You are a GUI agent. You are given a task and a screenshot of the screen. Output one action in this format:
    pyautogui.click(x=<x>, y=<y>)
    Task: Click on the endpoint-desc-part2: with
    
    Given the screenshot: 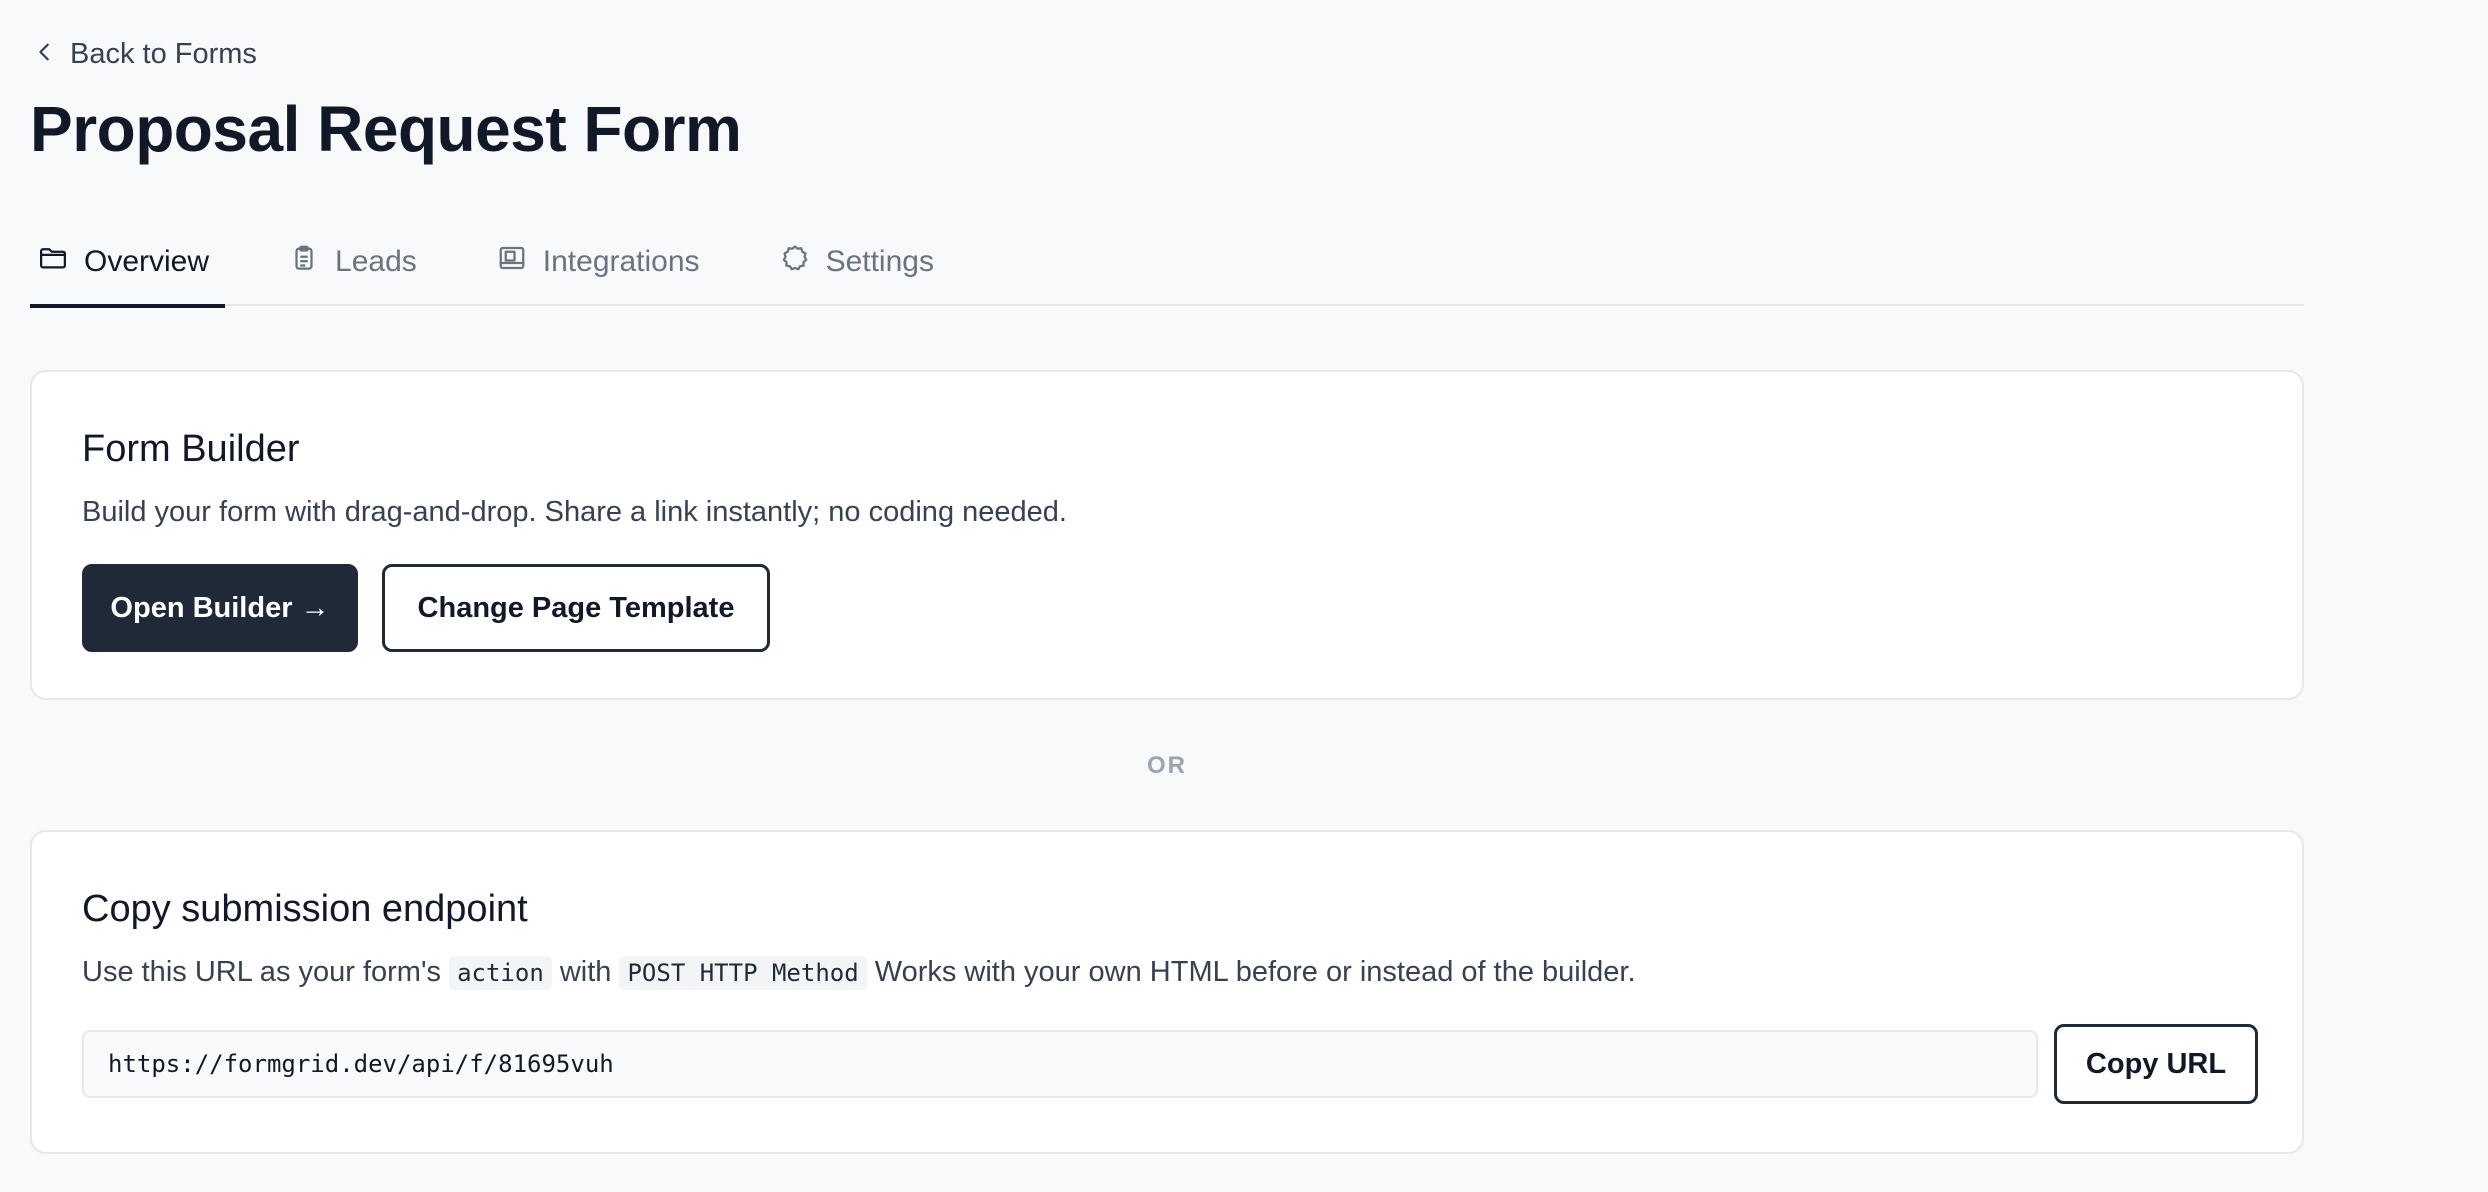 What is the action you would take?
    pyautogui.click(x=585, y=972)
    